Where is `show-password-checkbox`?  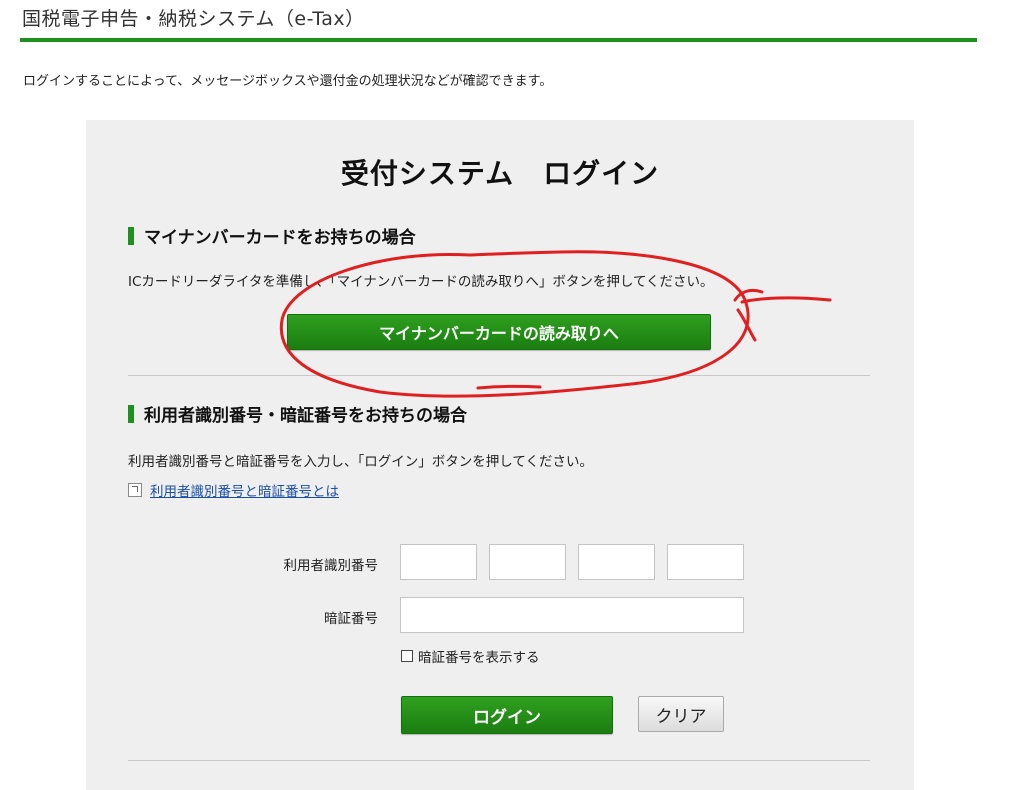
show-password-checkbox is located at coordinates (407, 656).